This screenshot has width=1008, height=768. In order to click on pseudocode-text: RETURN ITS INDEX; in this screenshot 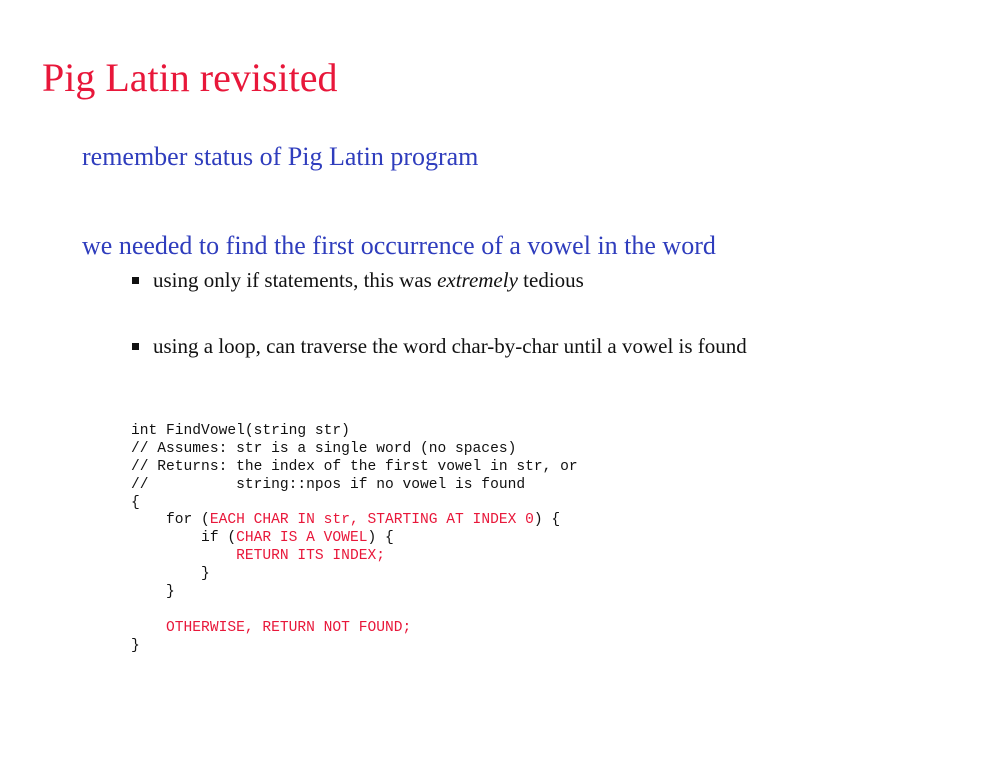, I will do `click(310, 556)`.